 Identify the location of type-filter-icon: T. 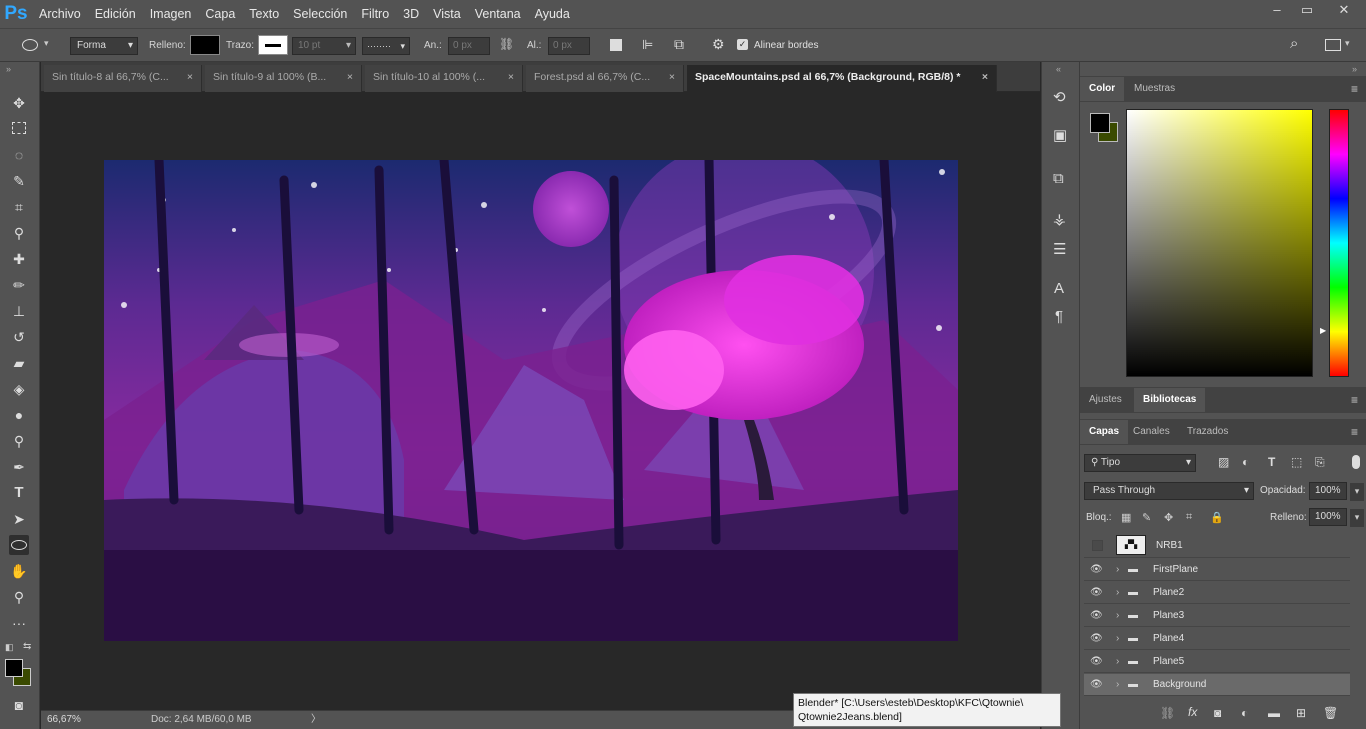
(1271, 462).